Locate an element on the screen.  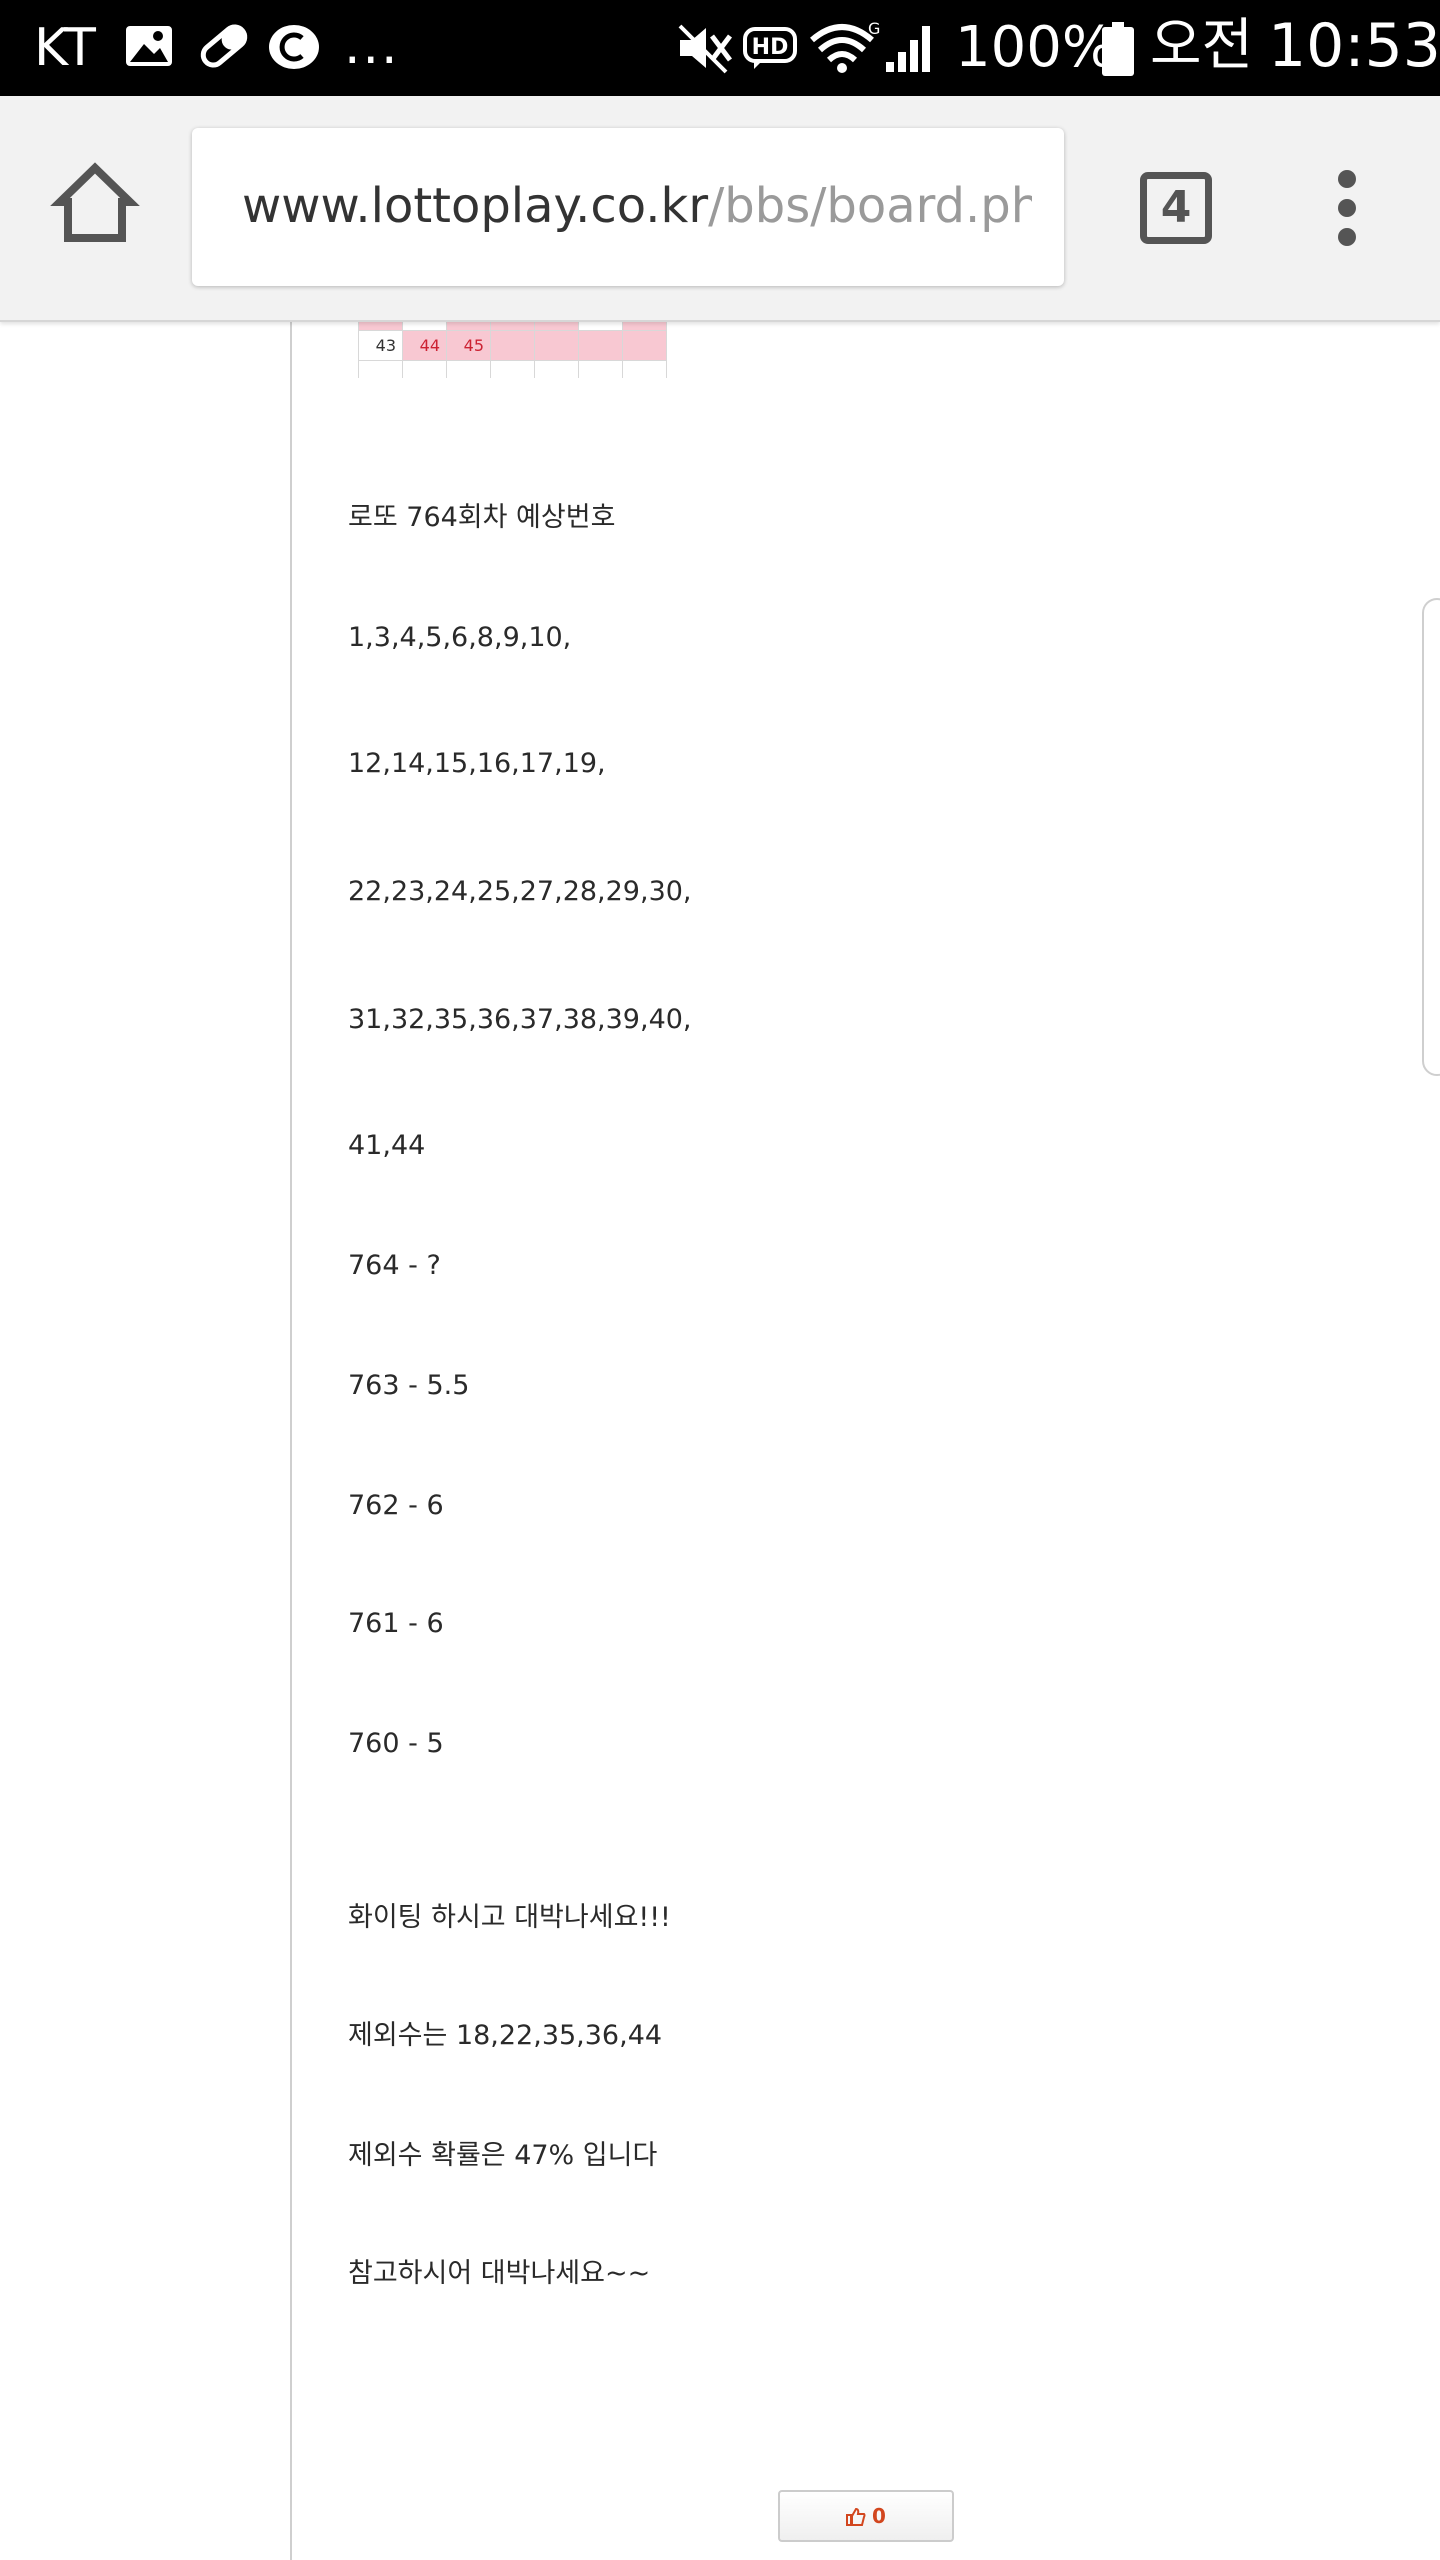
grid-cell: 41 is located at coordinates (600, 326).